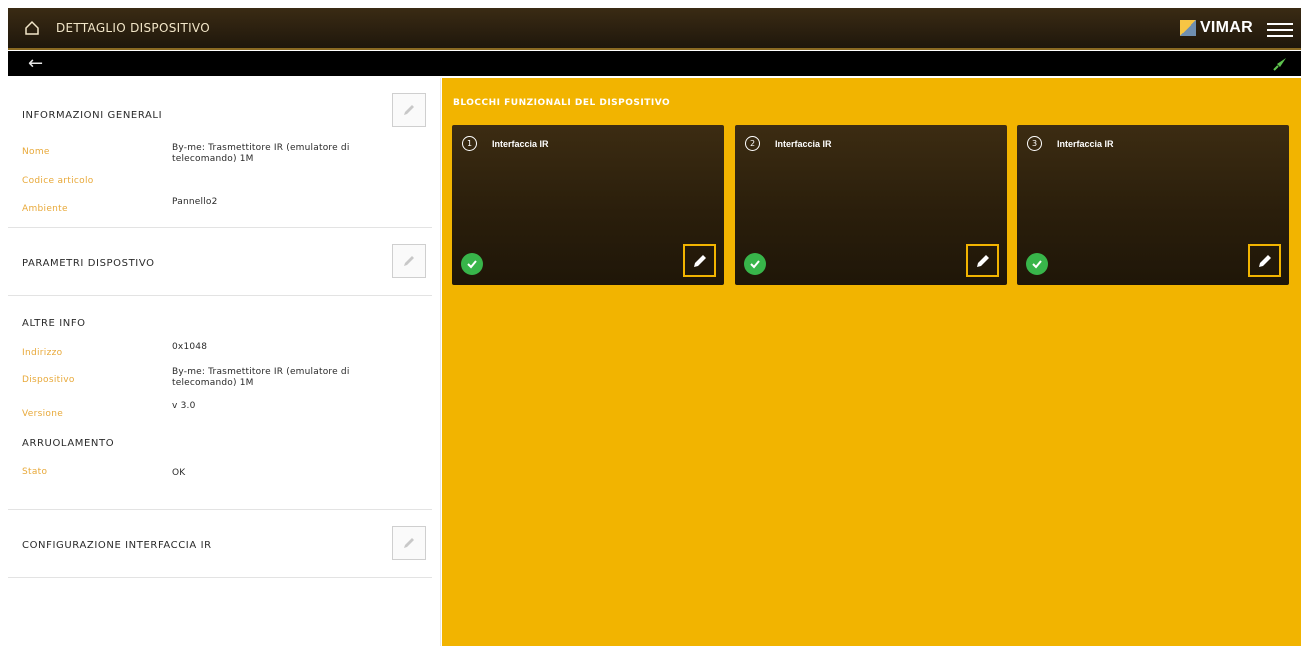  I want to click on row-value: v 3.0, so click(184, 406).